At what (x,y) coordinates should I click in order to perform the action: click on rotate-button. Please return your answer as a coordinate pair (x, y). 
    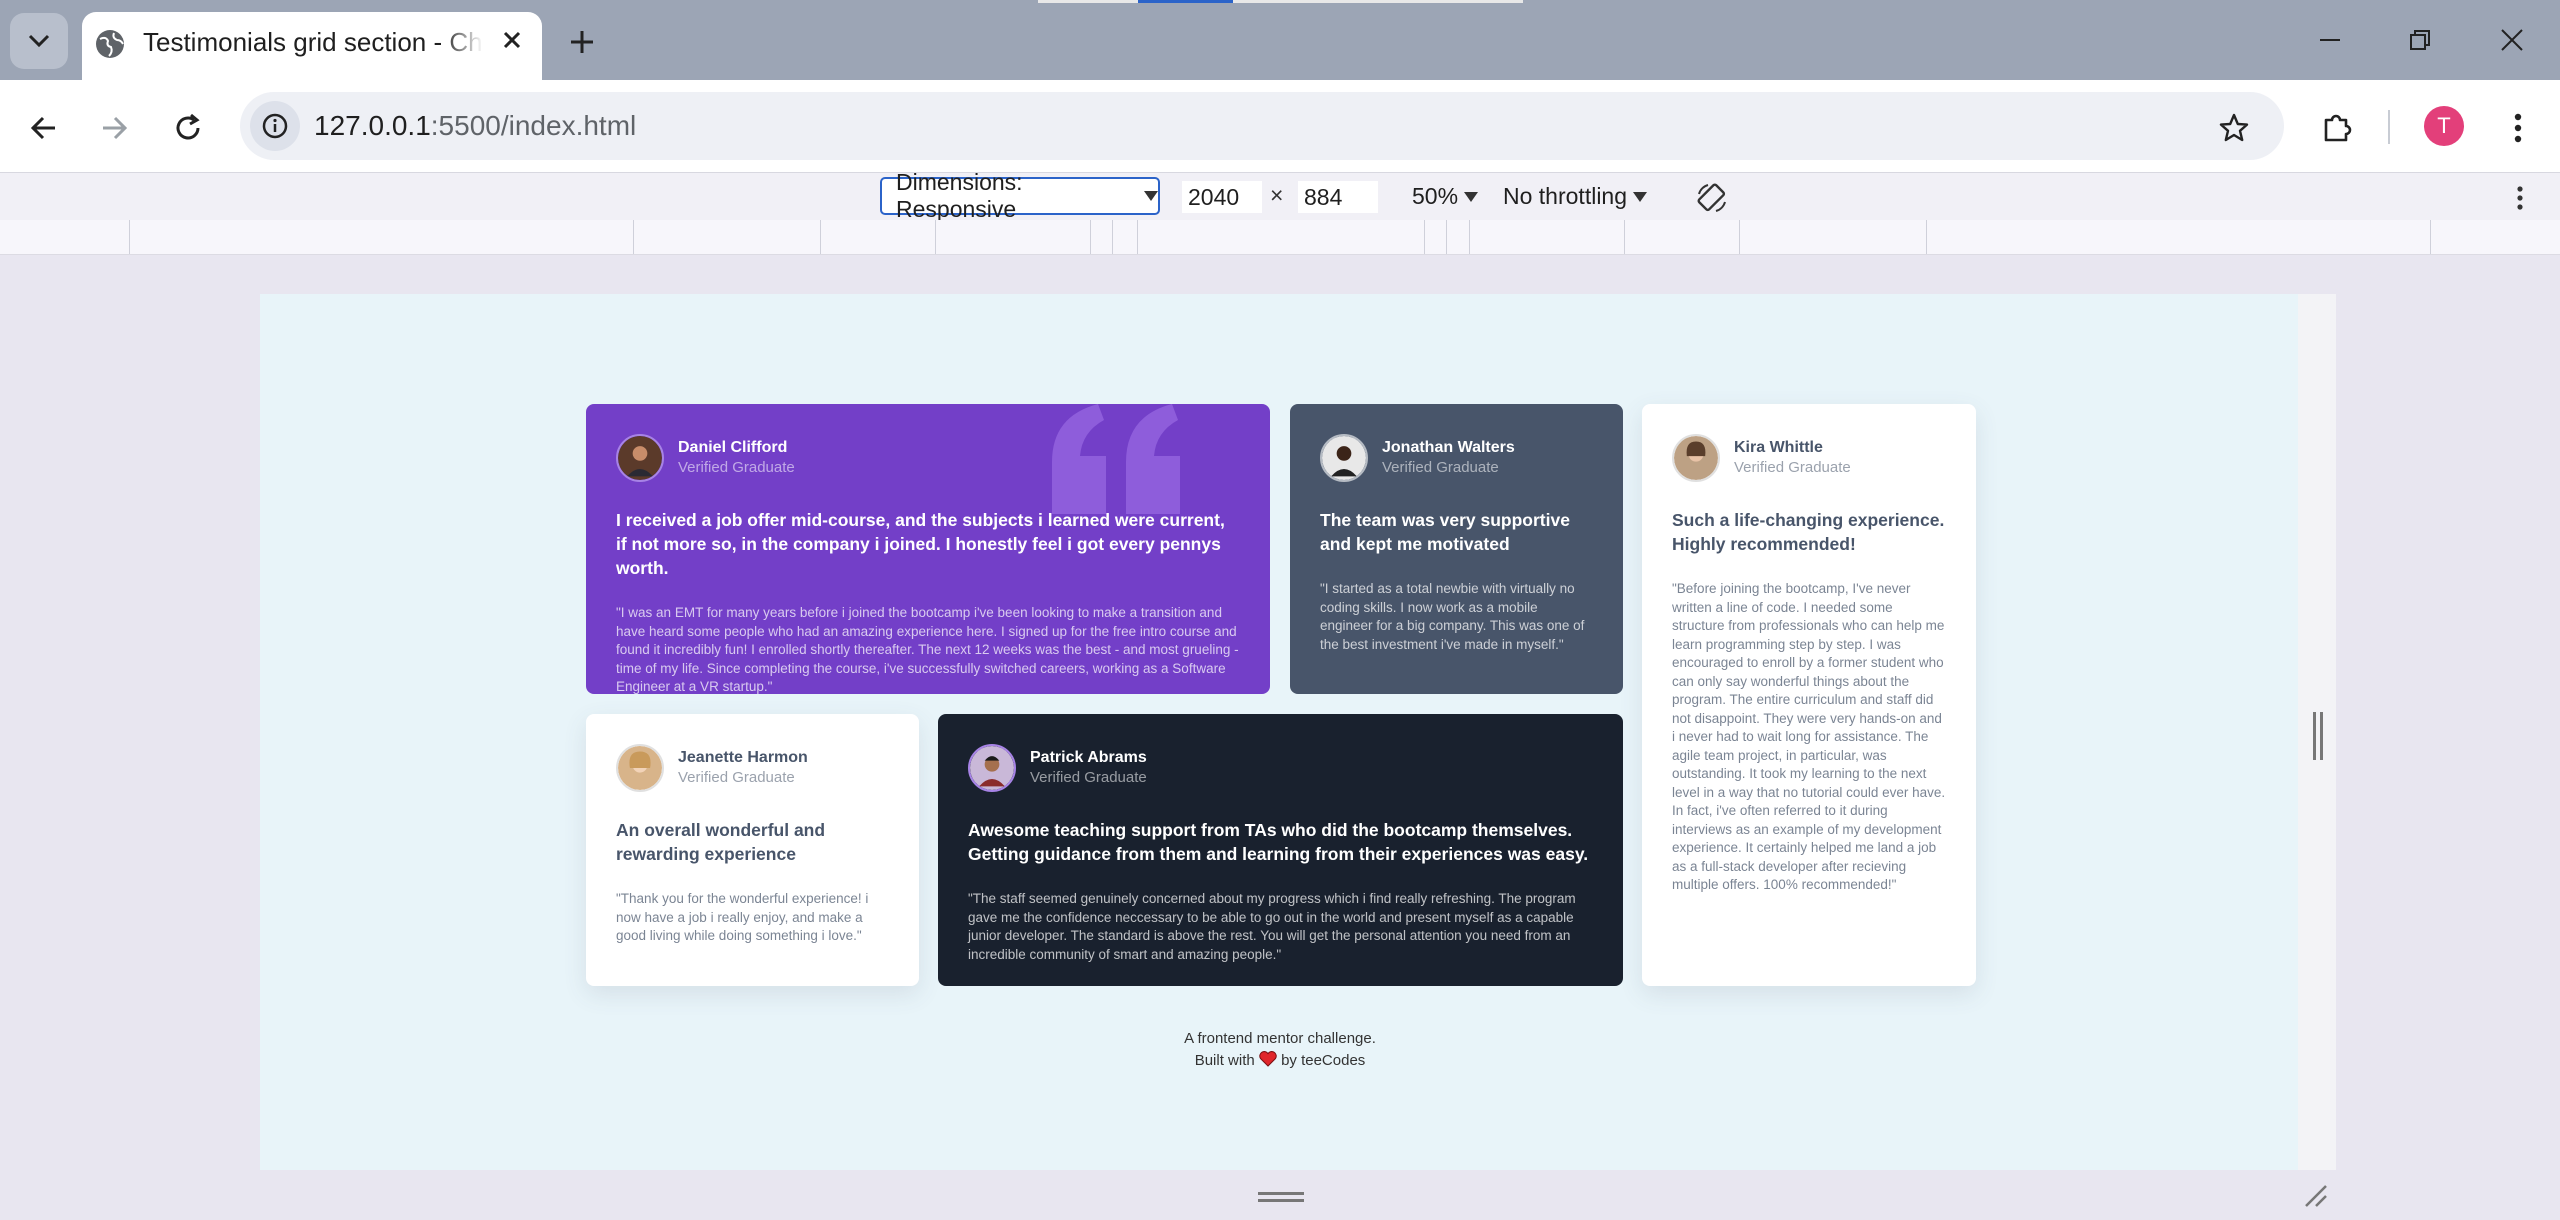
    Looking at the image, I should click on (1712, 198).